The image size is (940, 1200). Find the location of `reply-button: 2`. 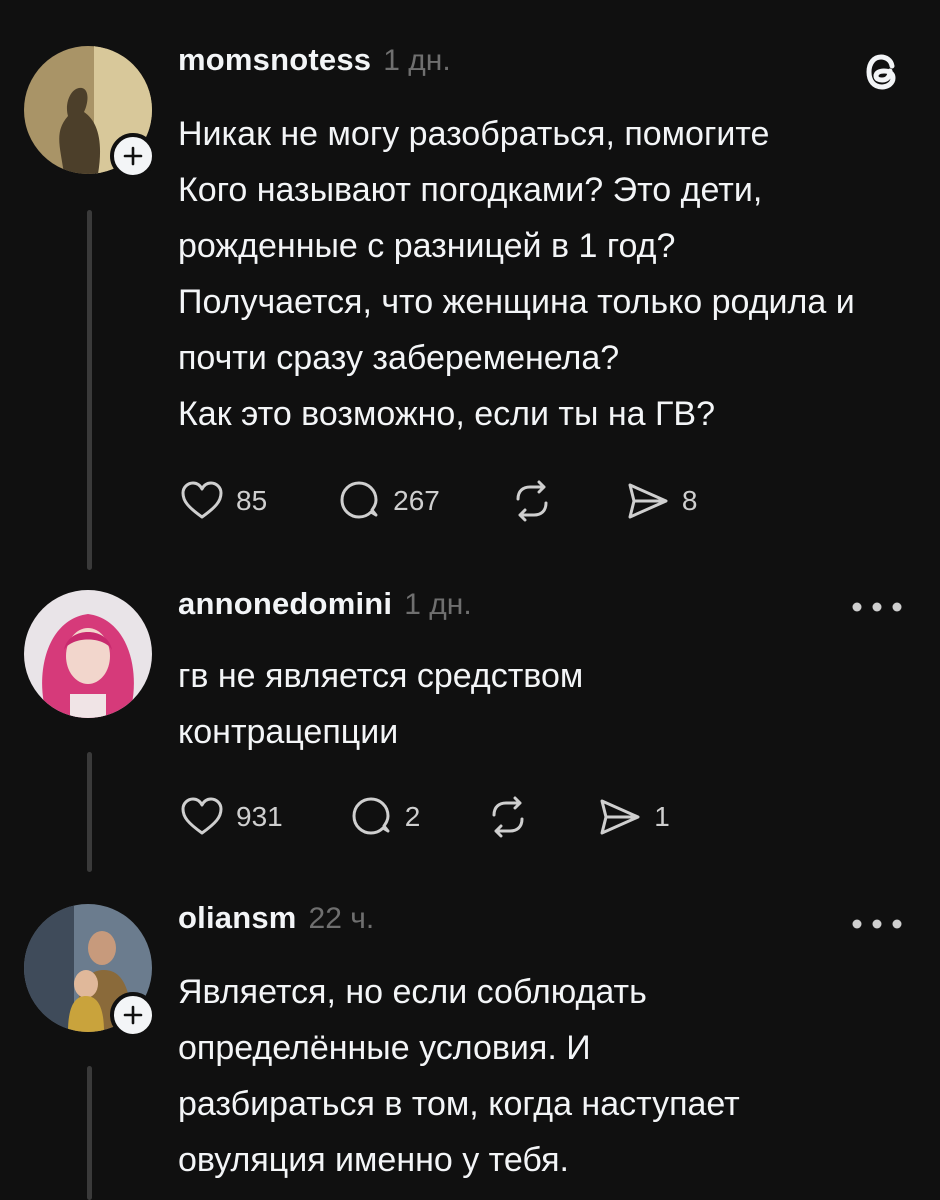

reply-button: 2 is located at coordinates (384, 817).